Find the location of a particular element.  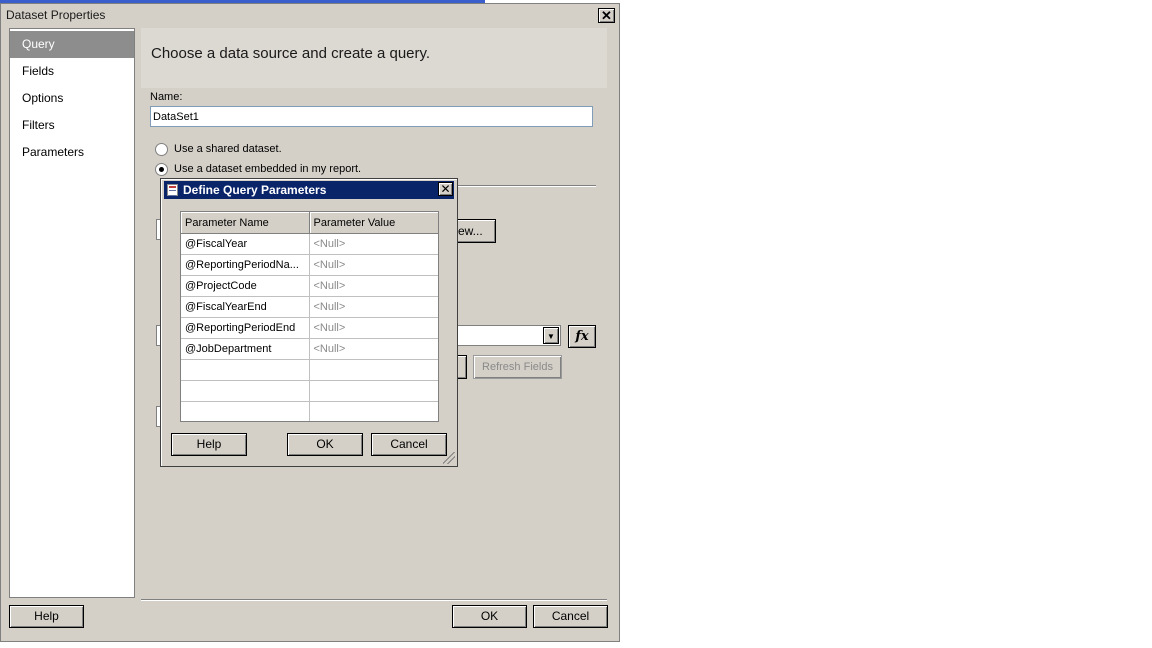

parameter-name-cell: @ReportingPeriodEnd is located at coordinates (245, 328).